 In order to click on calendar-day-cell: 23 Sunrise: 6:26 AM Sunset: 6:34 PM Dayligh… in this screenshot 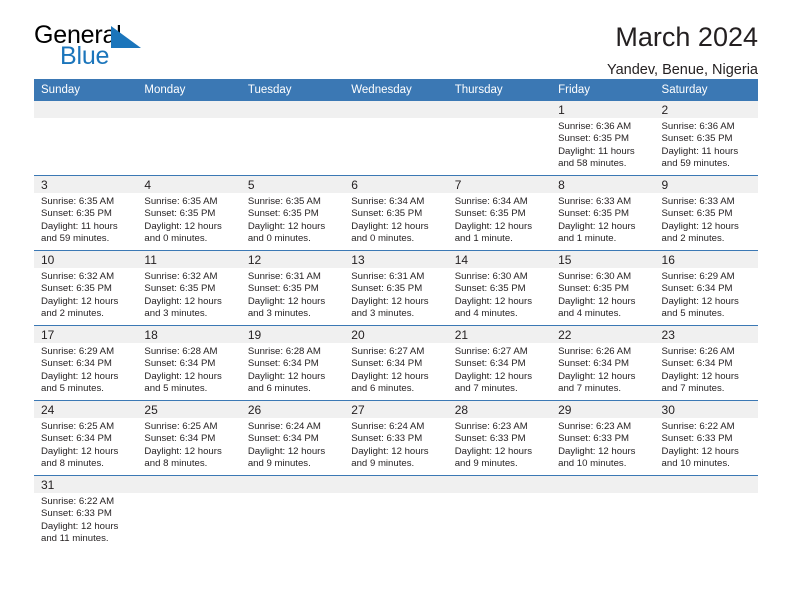, I will do `click(706, 363)`.